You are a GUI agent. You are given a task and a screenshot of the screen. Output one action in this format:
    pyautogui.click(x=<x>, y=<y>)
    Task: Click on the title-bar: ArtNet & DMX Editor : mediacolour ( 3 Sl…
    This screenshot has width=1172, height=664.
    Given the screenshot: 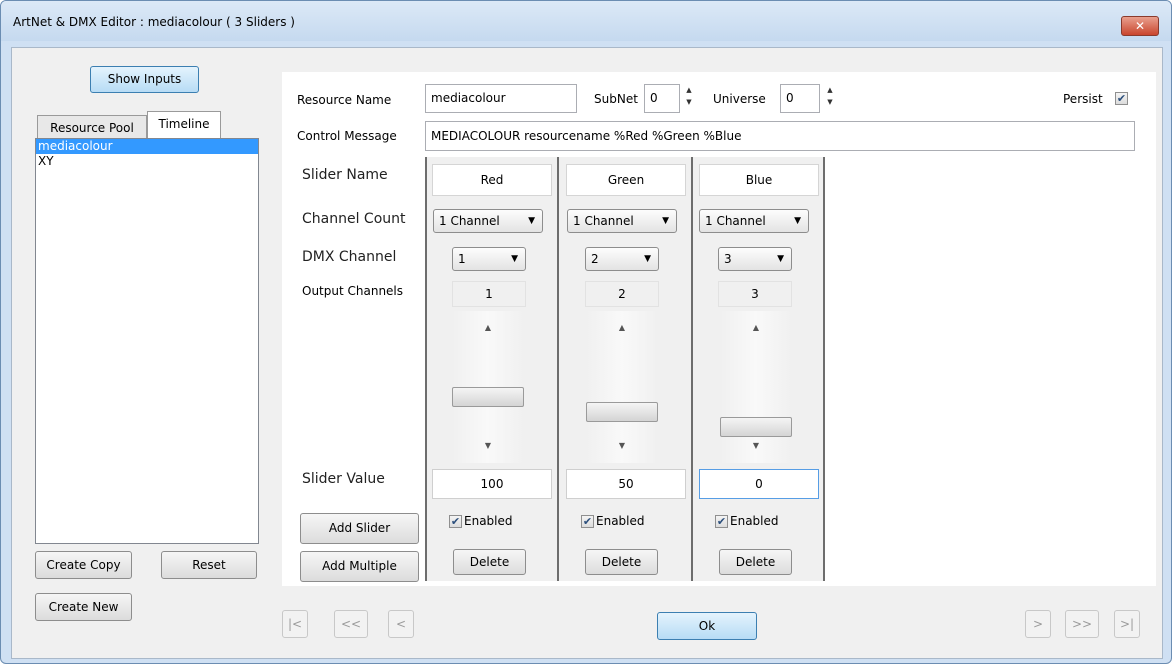 What is the action you would take?
    pyautogui.click(x=586, y=21)
    